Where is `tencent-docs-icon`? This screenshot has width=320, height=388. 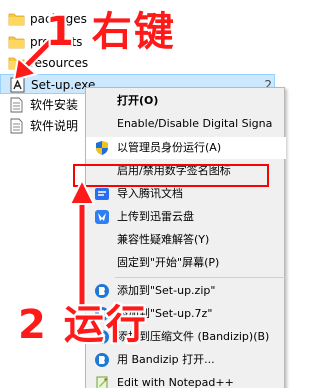
tencent-docs-icon is located at coordinates (102, 194).